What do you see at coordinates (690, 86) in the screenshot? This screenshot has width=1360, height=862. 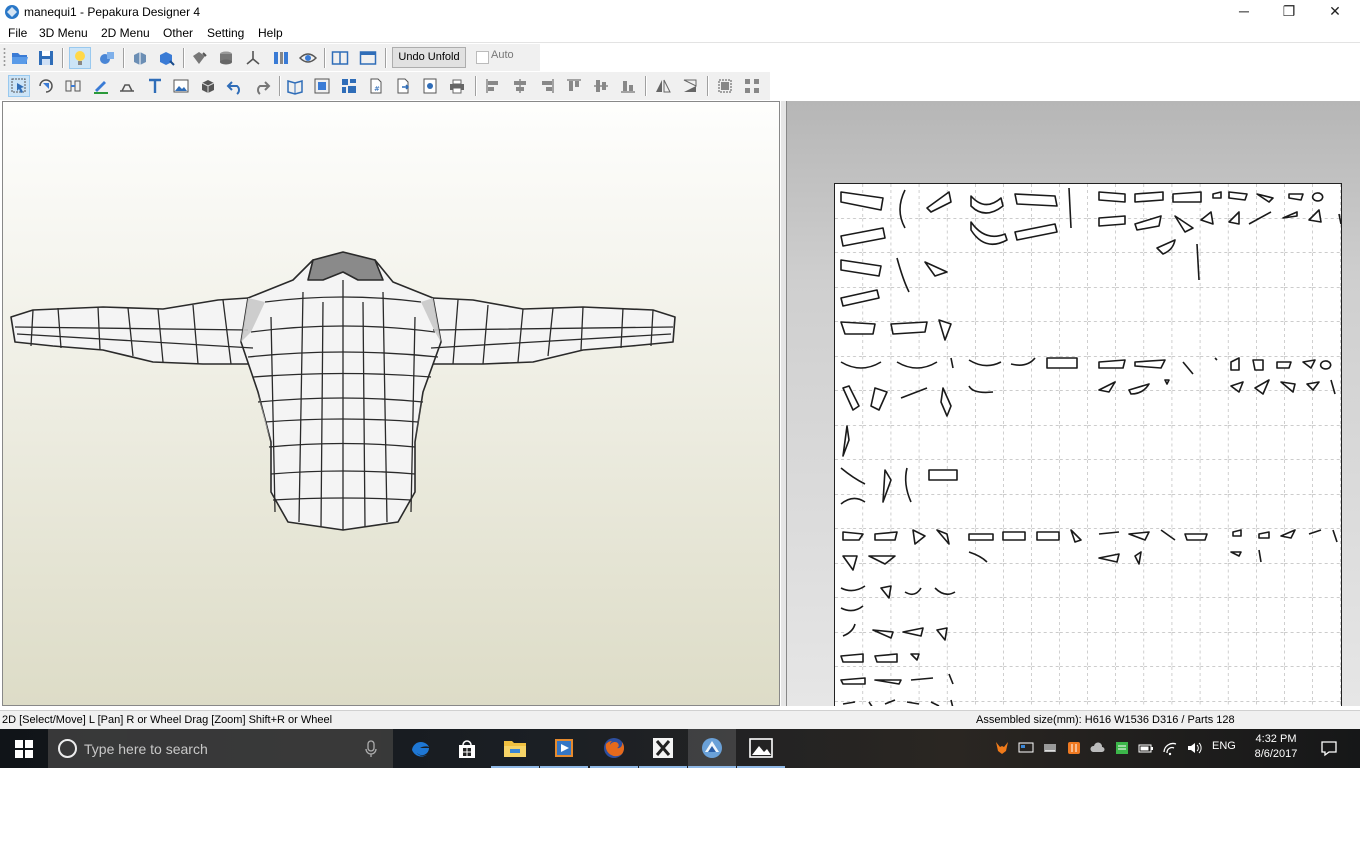 I see `flip-vertical-button` at bounding box center [690, 86].